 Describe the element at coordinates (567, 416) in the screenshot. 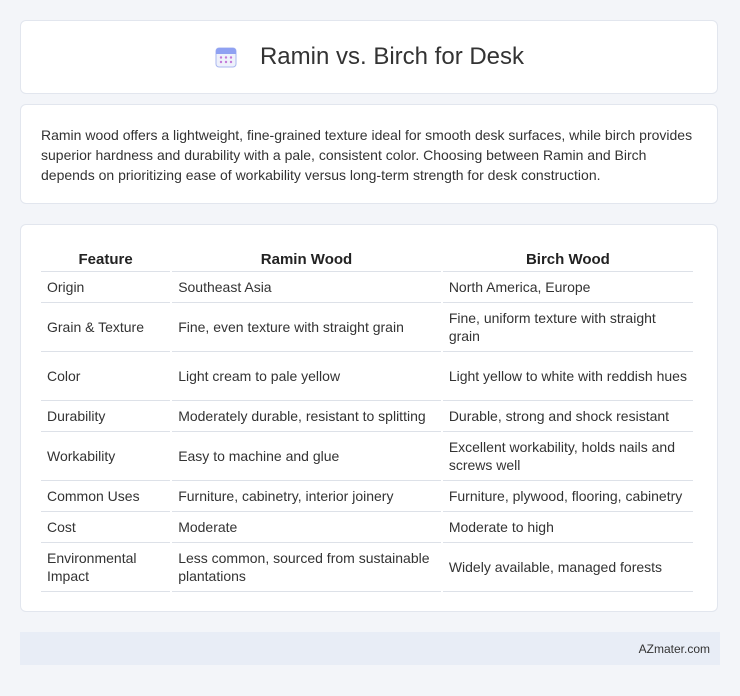

I see `cell-birch: Durable, strong and shock resistant` at that location.